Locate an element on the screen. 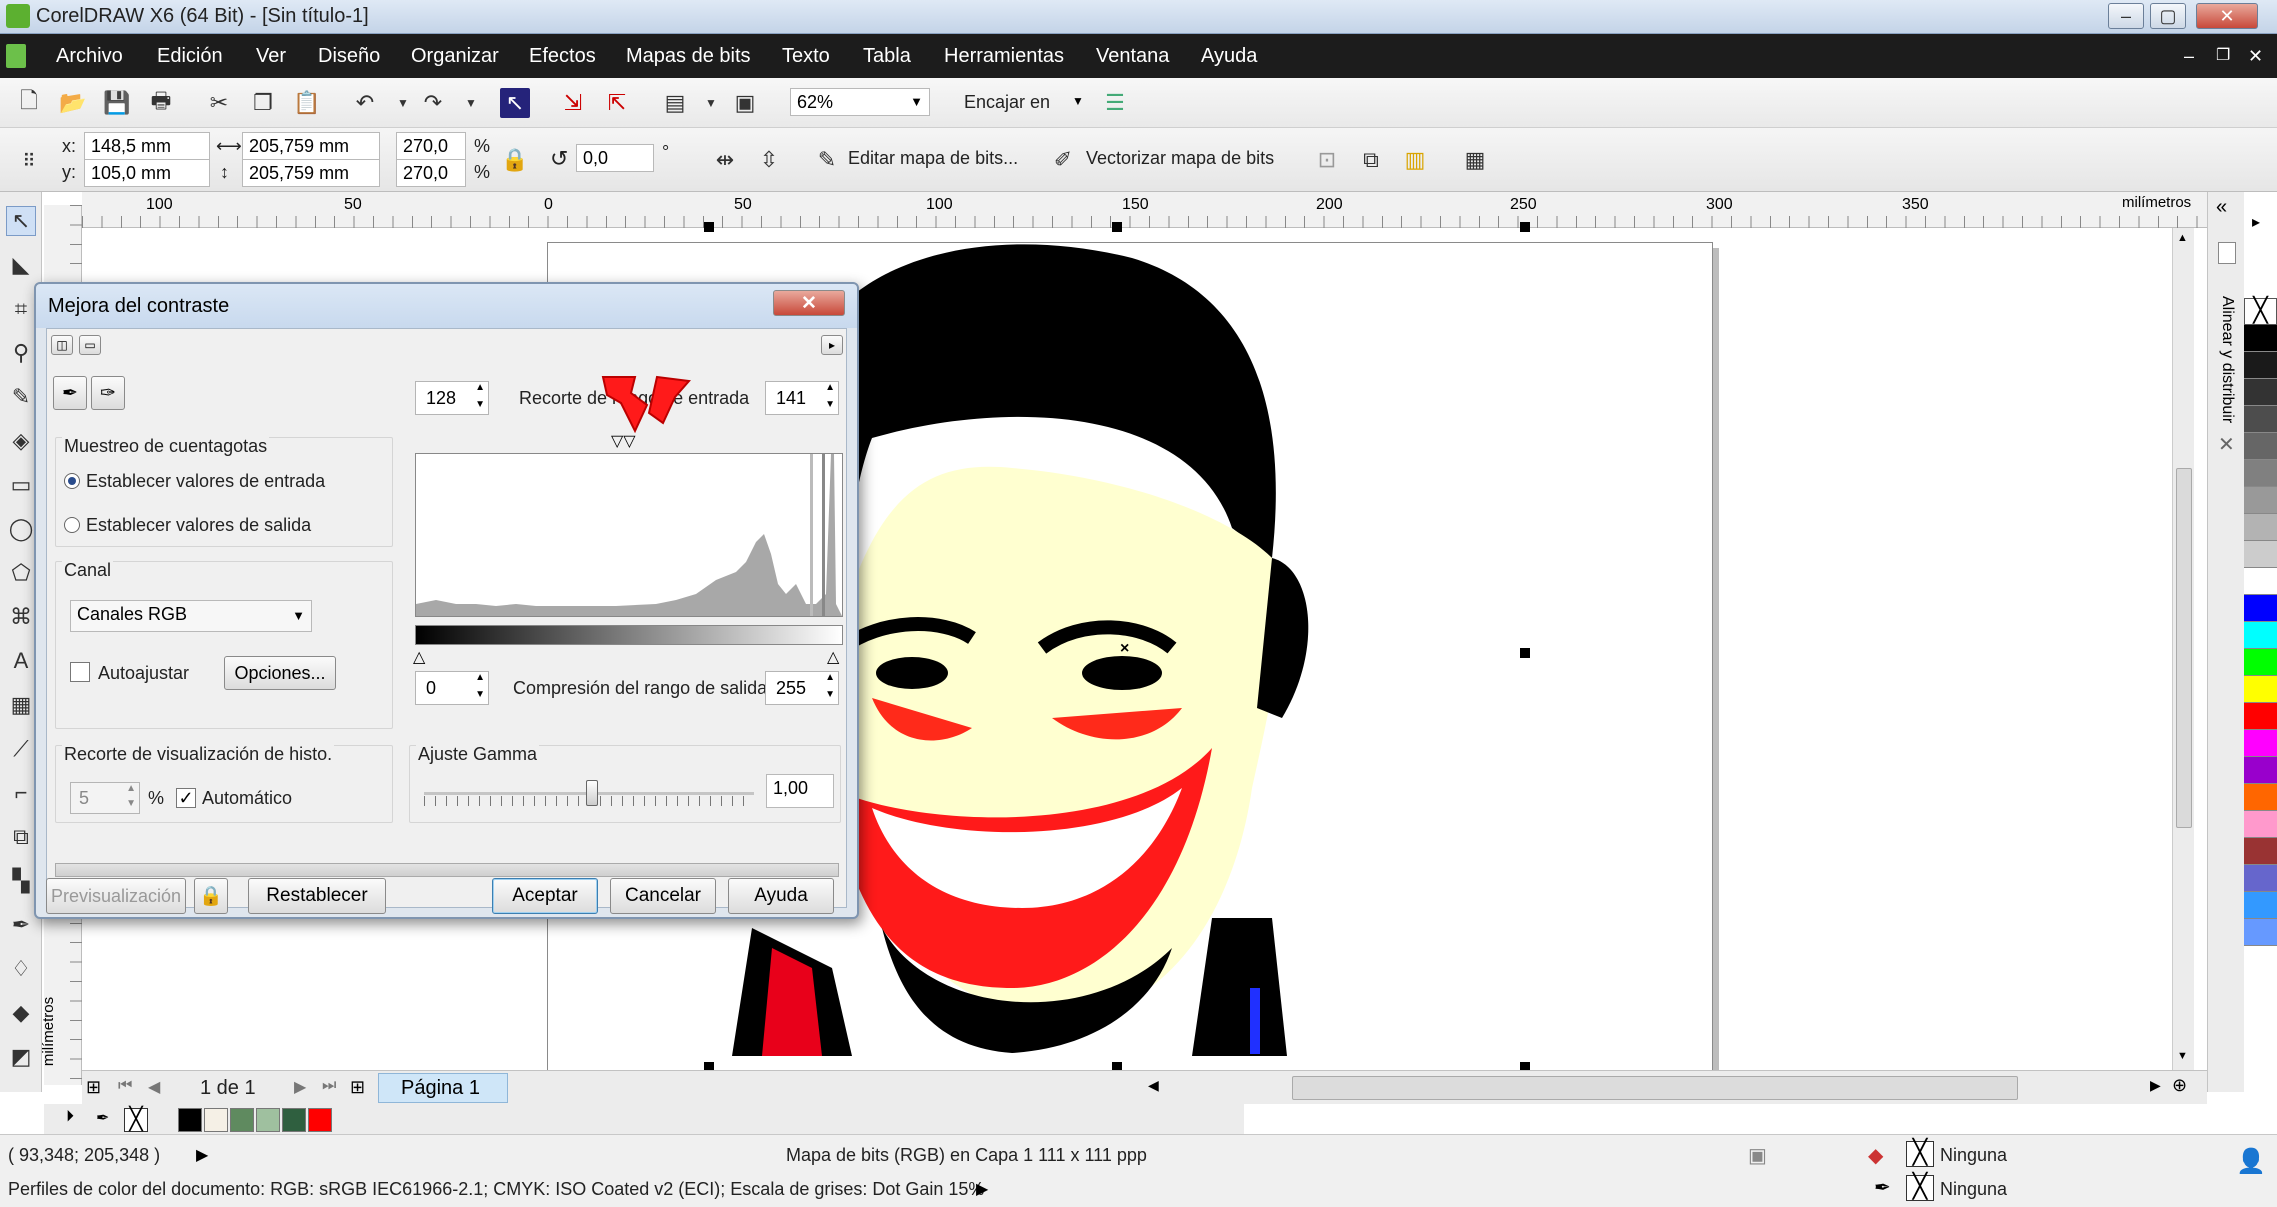  palette-eyedropper-icon: ✒ is located at coordinates (102, 1118).